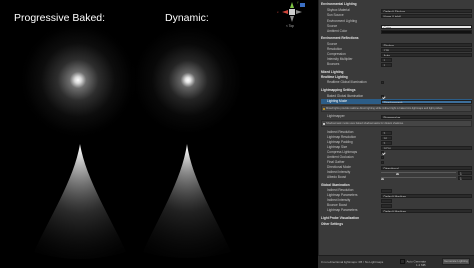 The image size is (474, 268). I want to click on ambient-color-swatch, so click(426, 31).